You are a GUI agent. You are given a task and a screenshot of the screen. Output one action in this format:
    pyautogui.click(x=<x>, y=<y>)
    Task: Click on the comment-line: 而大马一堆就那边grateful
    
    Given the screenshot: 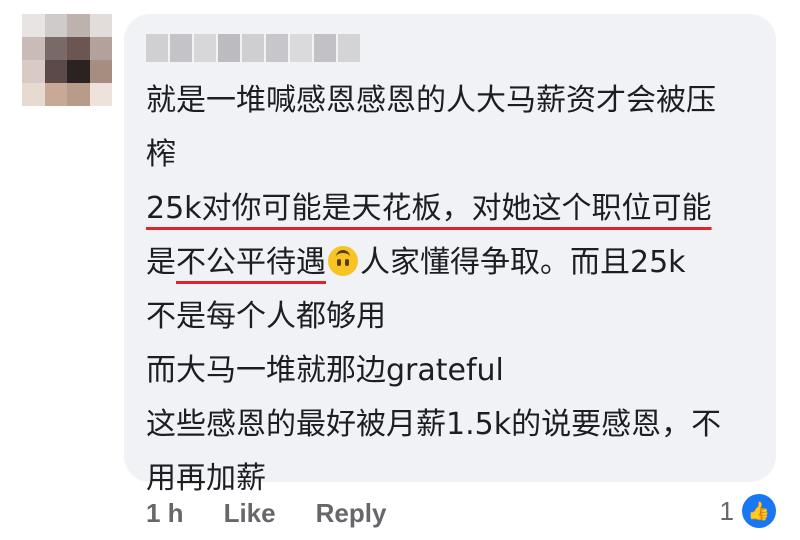 What is the action you would take?
    pyautogui.click(x=325, y=370)
    